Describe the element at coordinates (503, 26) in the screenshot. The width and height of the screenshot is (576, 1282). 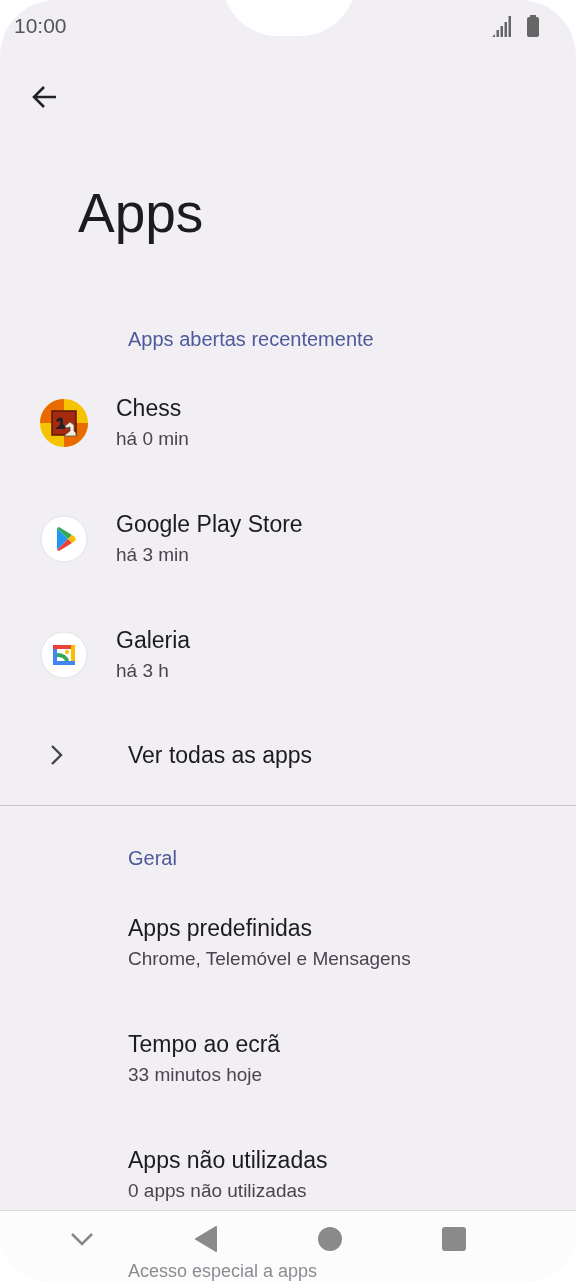
I see `signal-icon` at that location.